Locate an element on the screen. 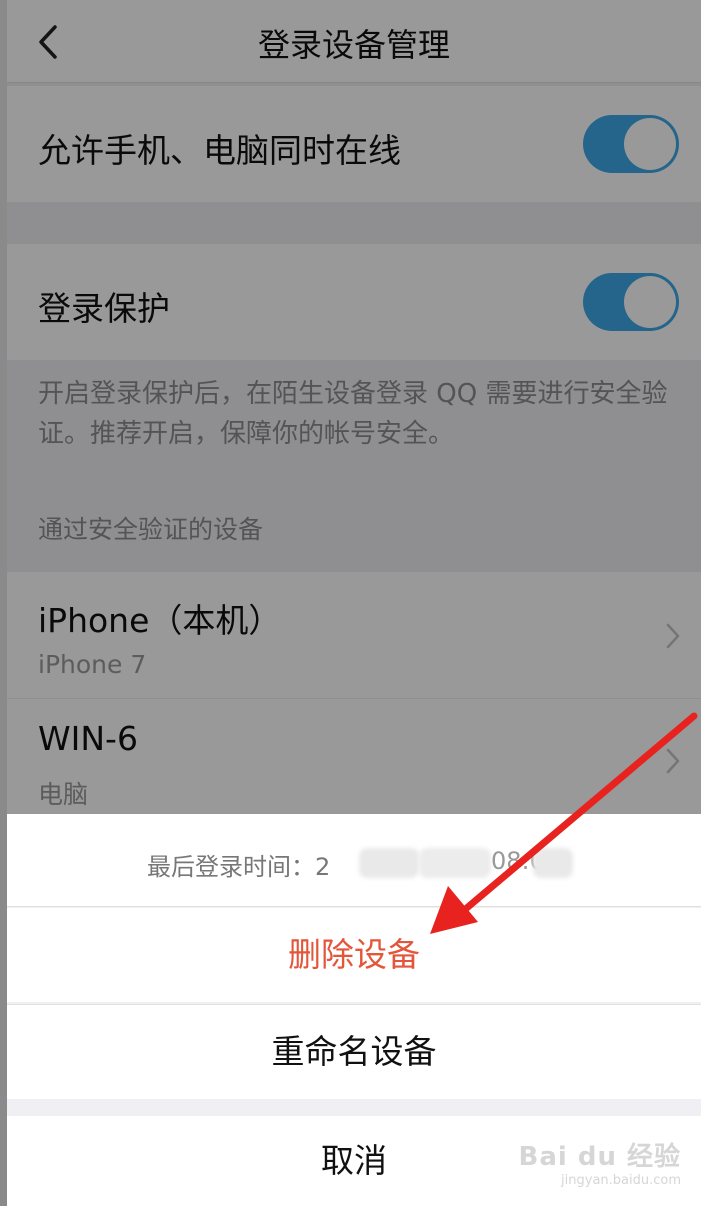 The image size is (701, 1206). baidu-watermark: Bai du 经验 jingyan.baidu.com is located at coordinates (600, 1162).